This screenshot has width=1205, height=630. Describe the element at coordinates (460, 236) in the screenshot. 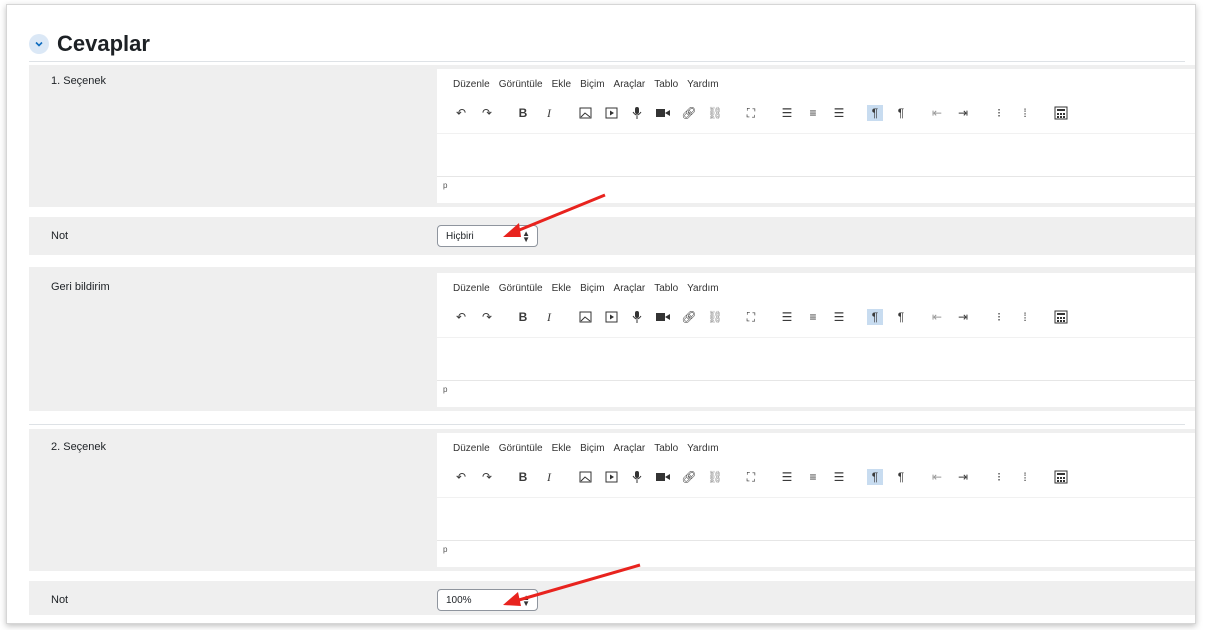

I see `grade-1-value: Hiçbiri` at that location.